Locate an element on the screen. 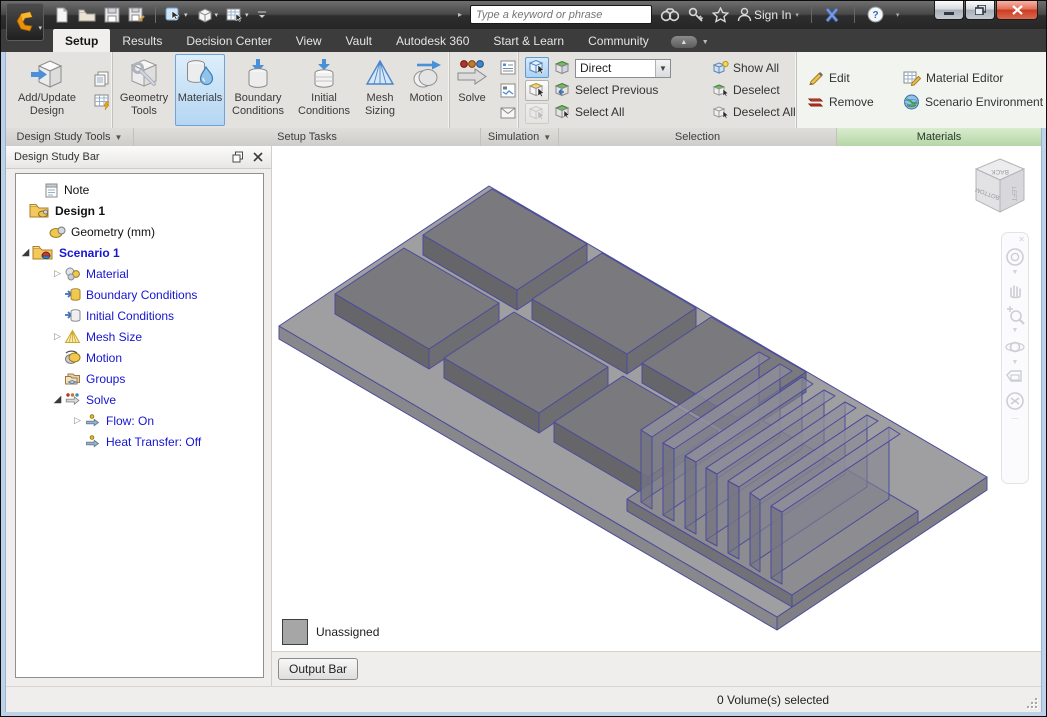 Image resolution: width=1047 pixels, height=717 pixels. restore-button is located at coordinates (980, 10).